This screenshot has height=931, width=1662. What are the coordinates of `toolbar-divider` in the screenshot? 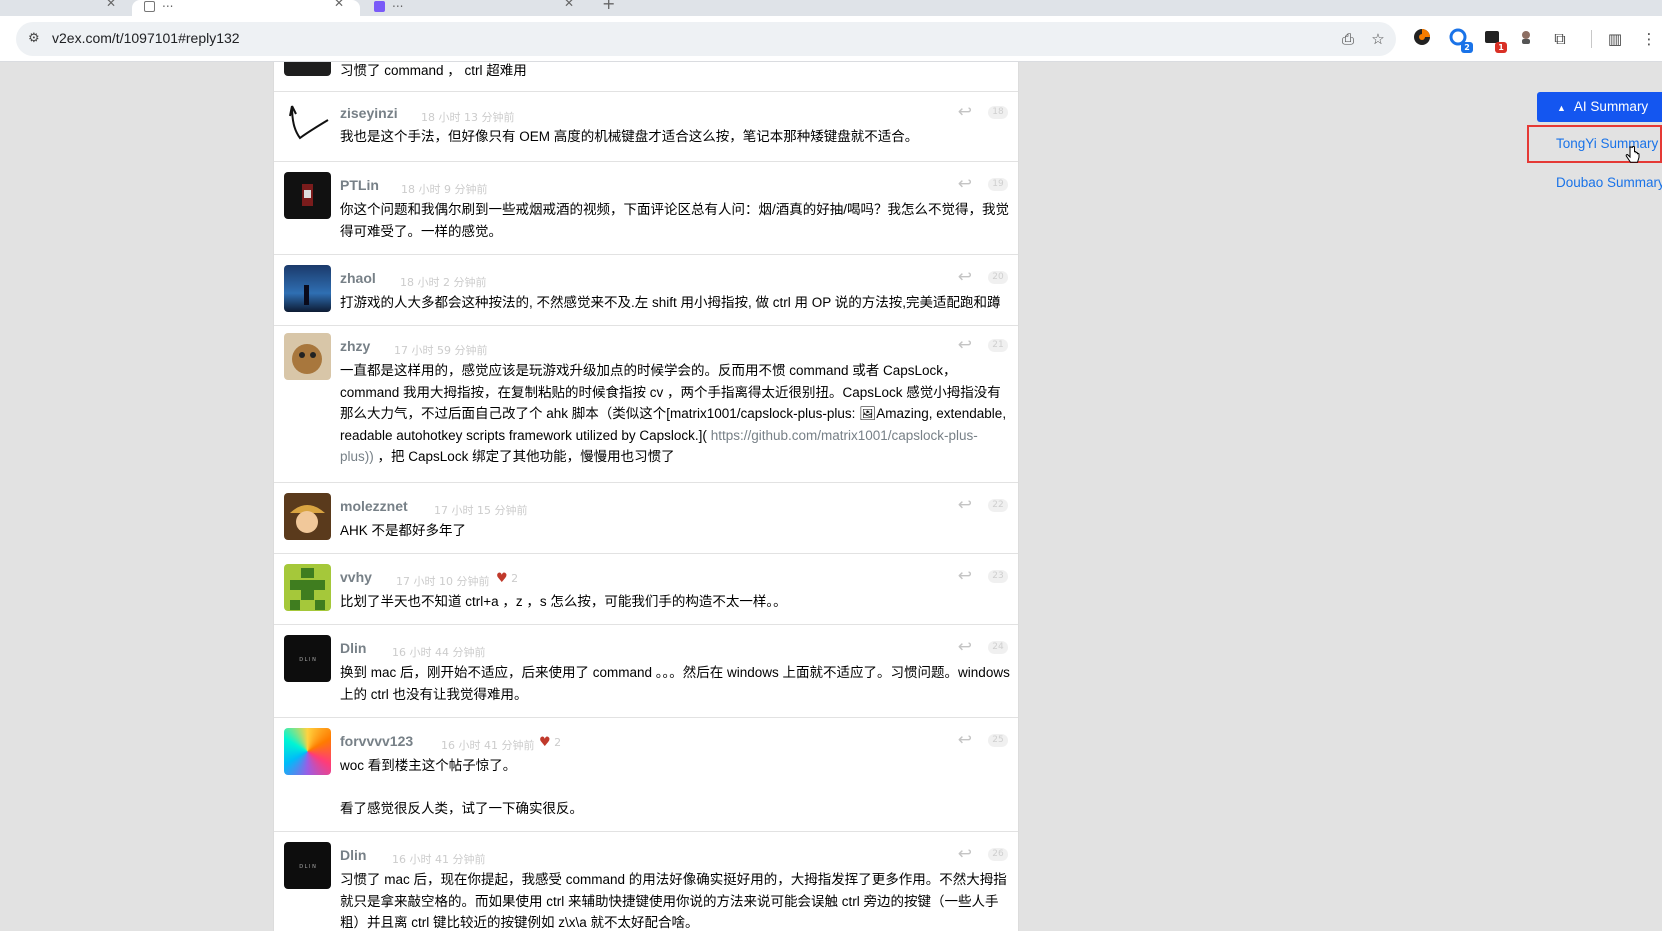 It's located at (1591, 39).